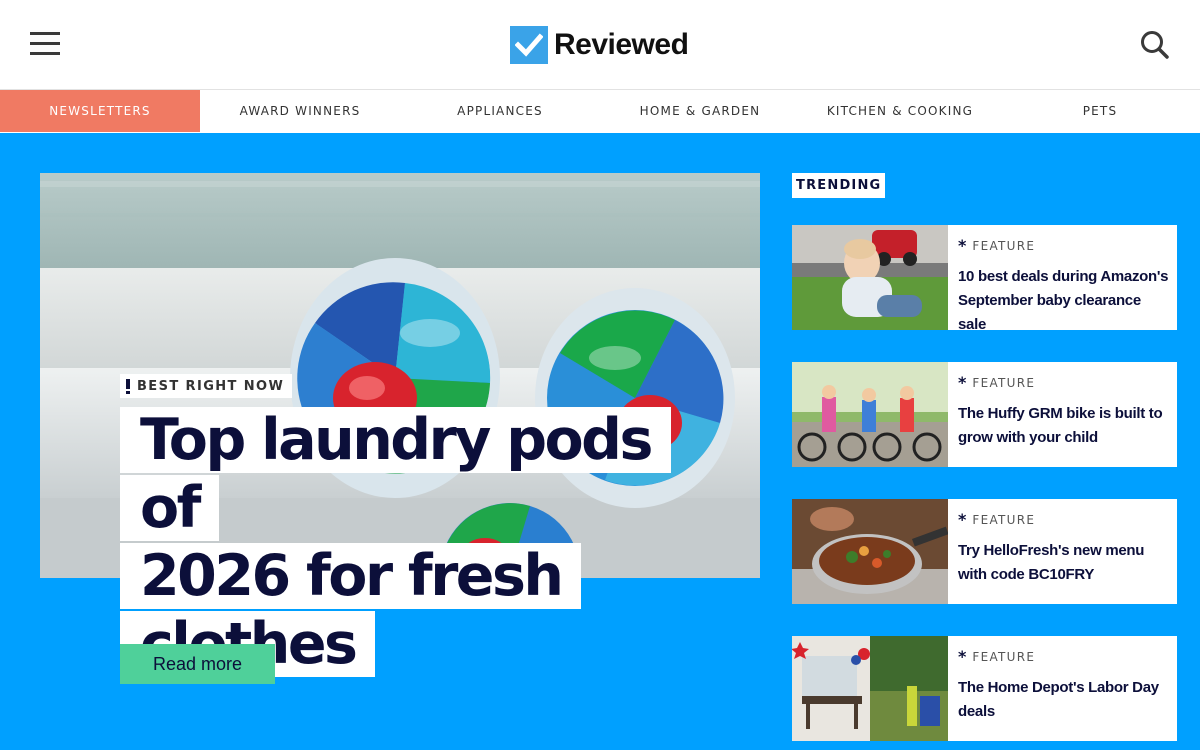 Image resolution: width=1200 pixels, height=750 pixels. I want to click on read-more-button: Read more, so click(197, 664).